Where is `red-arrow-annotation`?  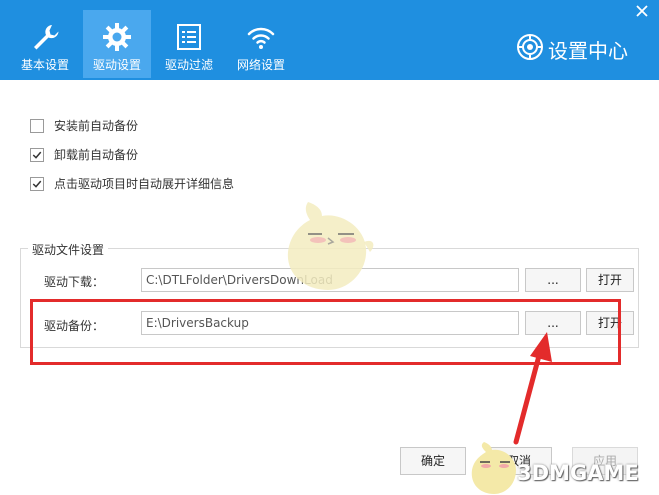 red-arrow-annotation is located at coordinates (532, 388).